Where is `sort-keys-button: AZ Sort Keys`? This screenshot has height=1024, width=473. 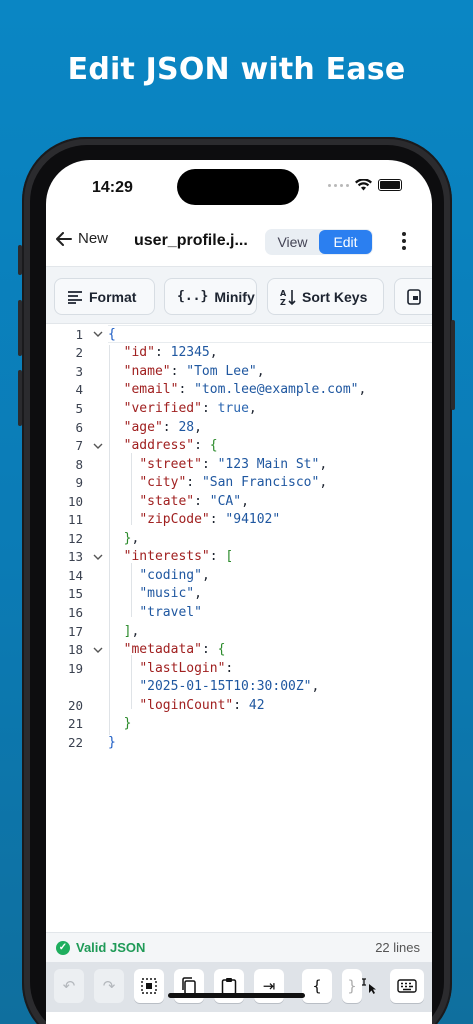 sort-keys-button: AZ Sort Keys is located at coordinates (325, 296).